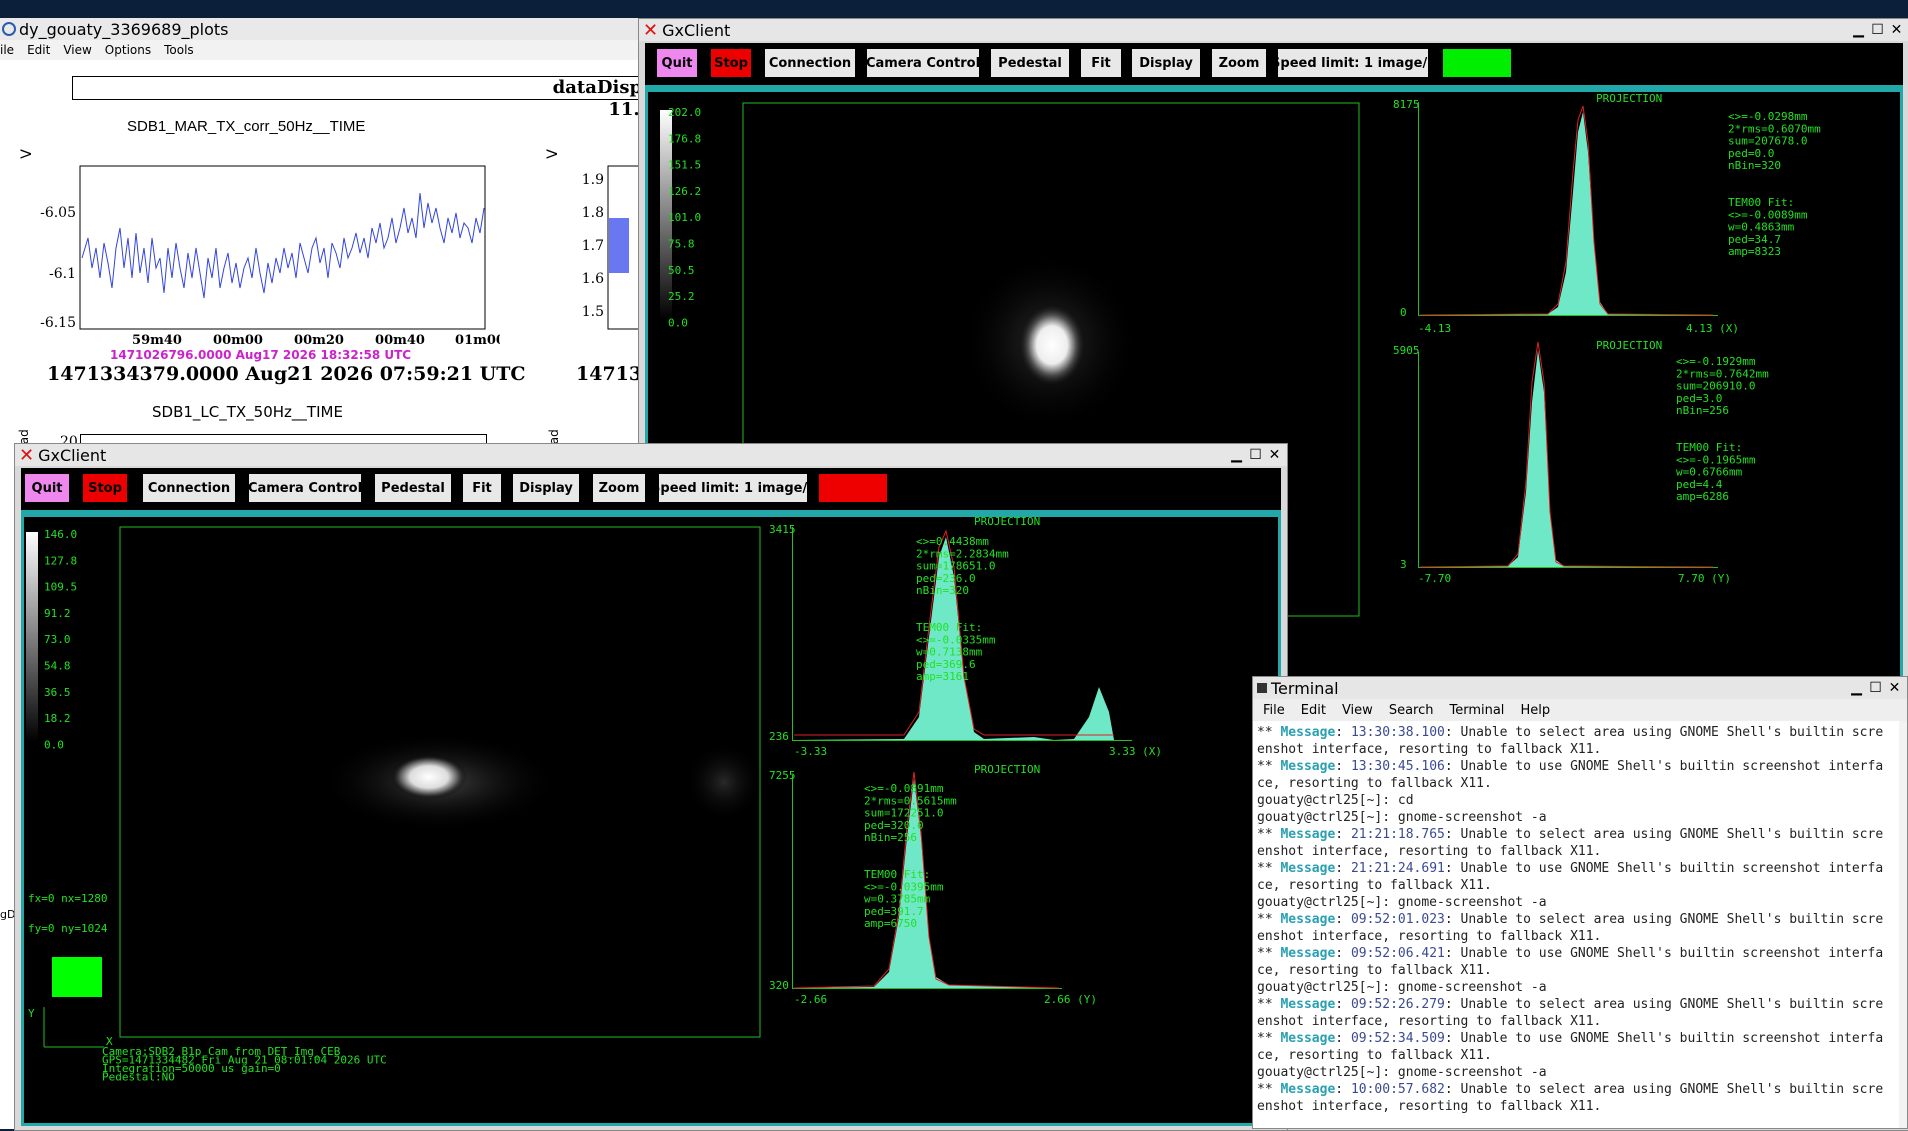 This screenshot has width=1908, height=1131. Describe the element at coordinates (593, 246) in the screenshot. I see `plot2-ytick-2: 1.7` at that location.